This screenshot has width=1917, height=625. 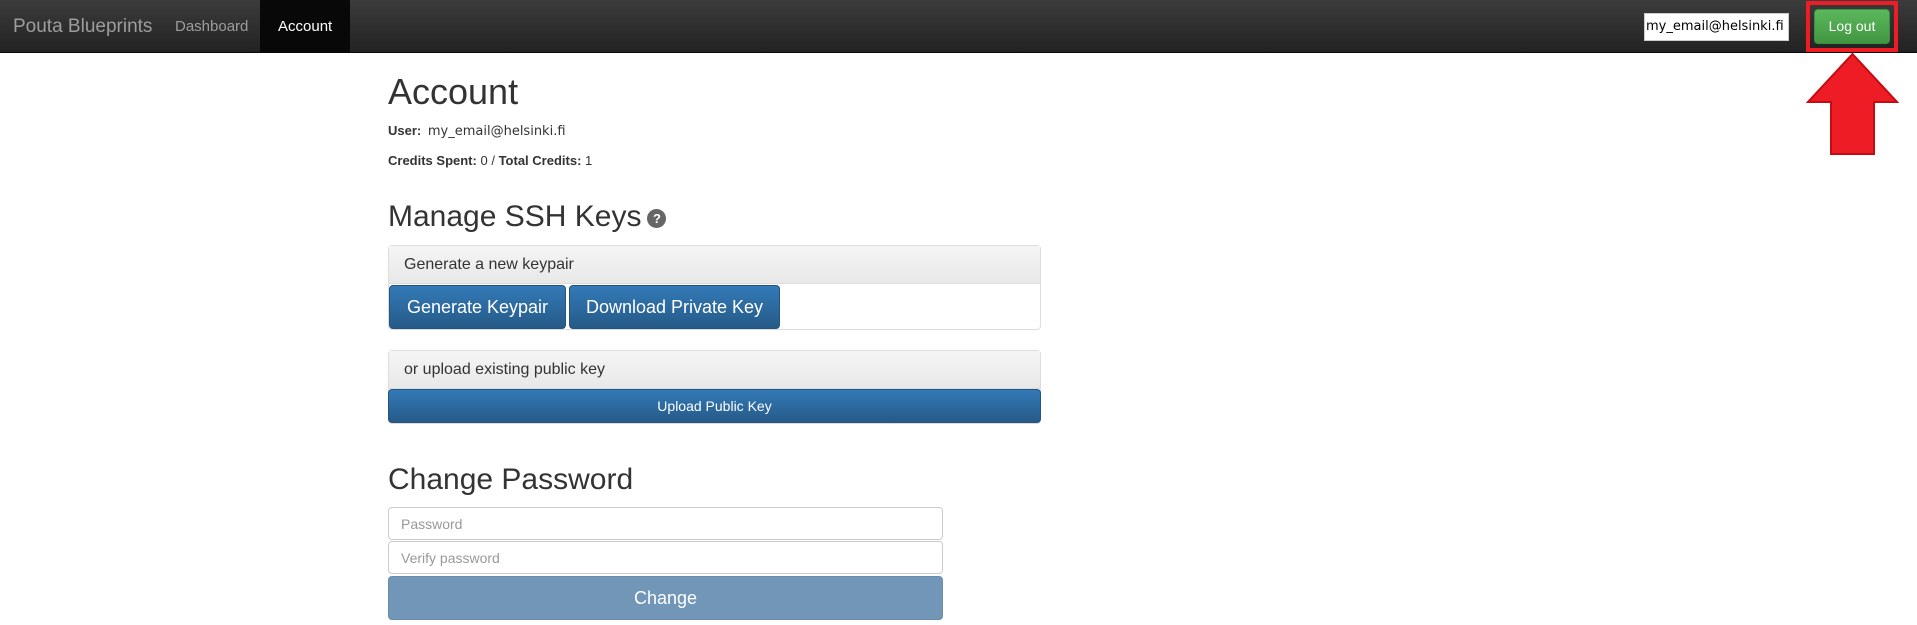 I want to click on generate-keypair-heading: Generate a new keypair, so click(x=714, y=265).